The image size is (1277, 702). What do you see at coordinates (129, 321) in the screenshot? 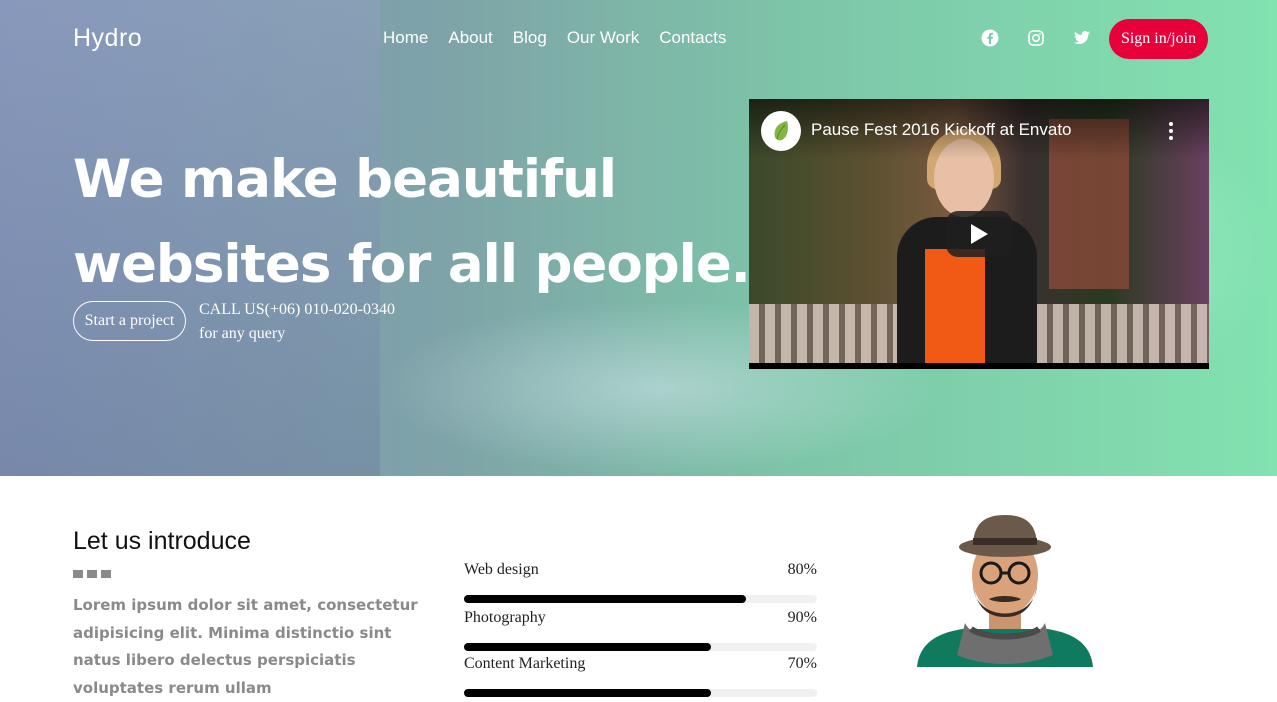
I see `start-project-button: Start a project` at bounding box center [129, 321].